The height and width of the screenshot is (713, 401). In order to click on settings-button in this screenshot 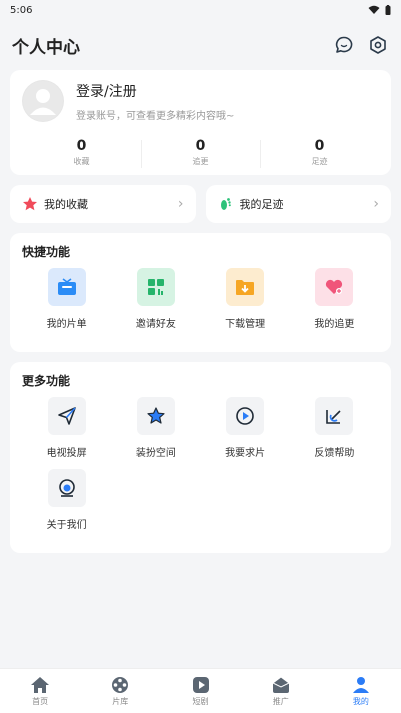, I will do `click(378, 45)`.